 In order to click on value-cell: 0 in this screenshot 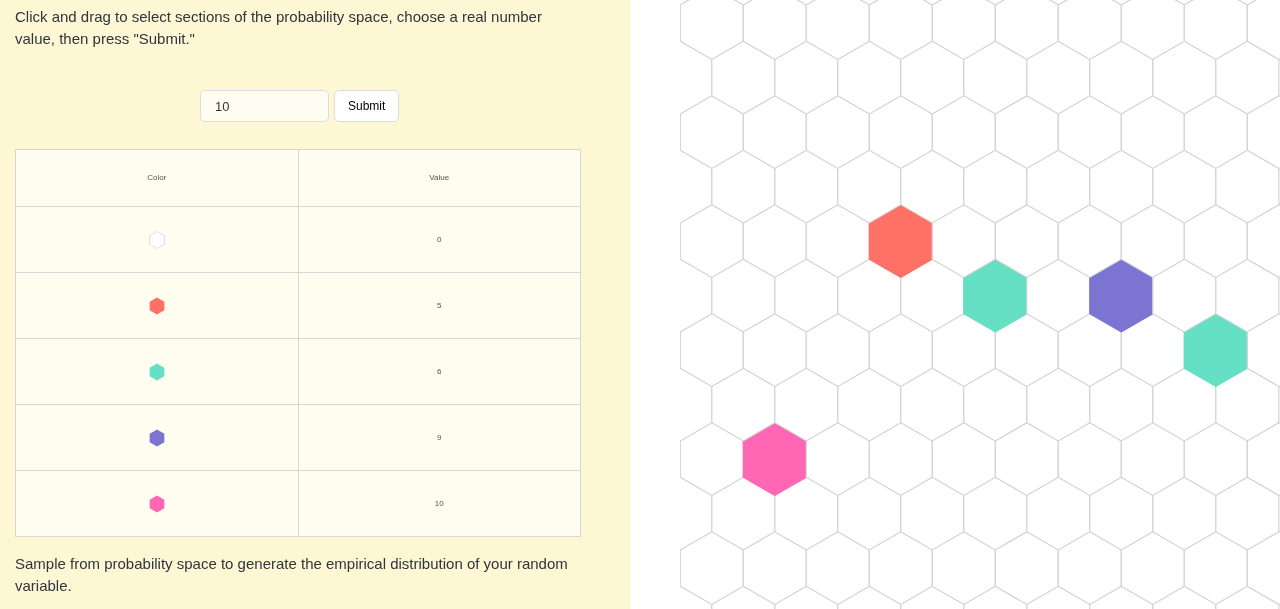, I will do `click(439, 239)`.